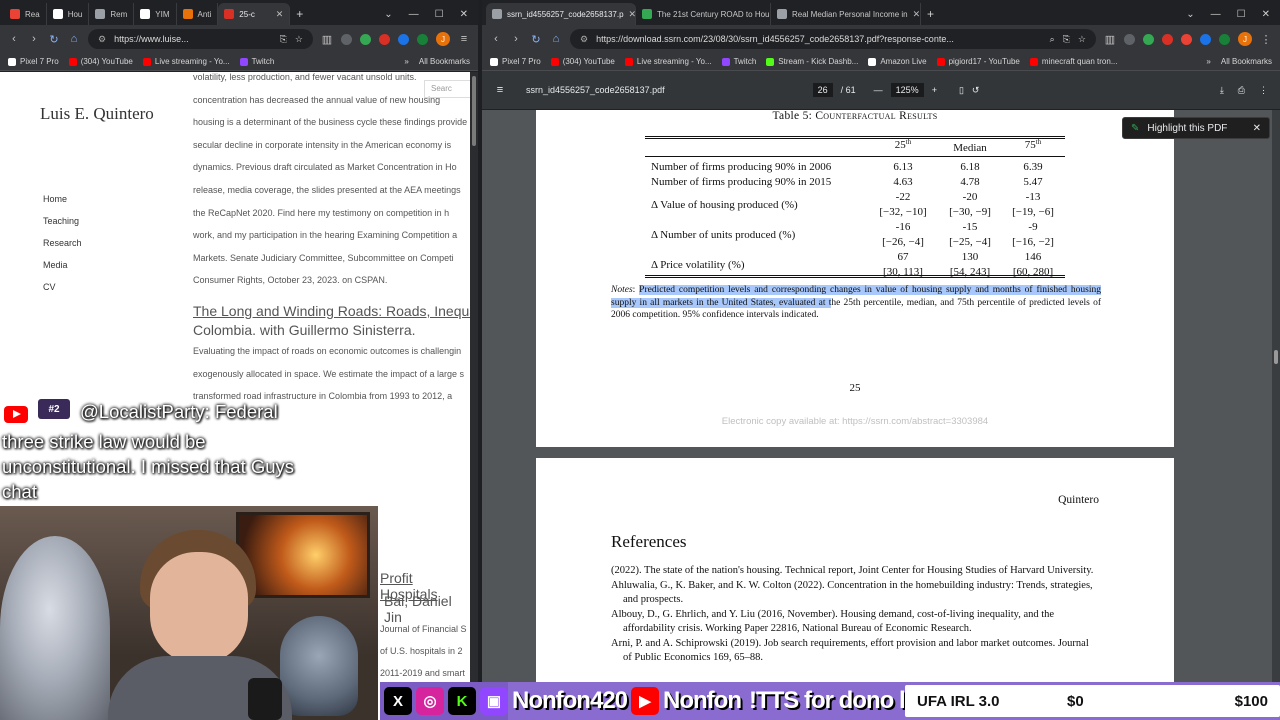  What do you see at coordinates (200, 39) in the screenshot?
I see `left-address-bar: ⚙ https://www.luise... ⎘ ☆` at bounding box center [200, 39].